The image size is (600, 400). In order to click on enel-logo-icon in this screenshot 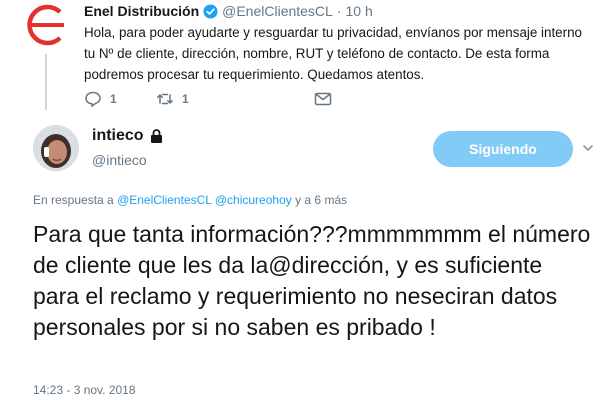, I will do `click(46, 25)`.